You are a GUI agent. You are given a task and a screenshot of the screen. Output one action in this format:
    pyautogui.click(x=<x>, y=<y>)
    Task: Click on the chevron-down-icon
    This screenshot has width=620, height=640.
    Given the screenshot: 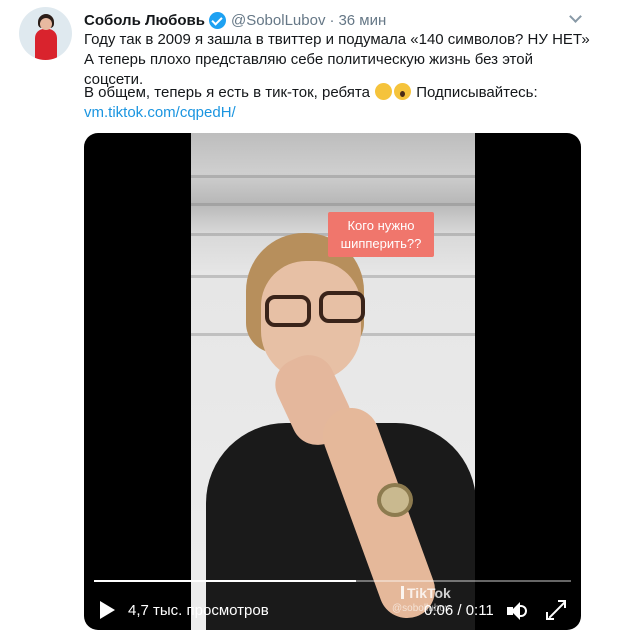 What is the action you would take?
    pyautogui.click(x=576, y=19)
    